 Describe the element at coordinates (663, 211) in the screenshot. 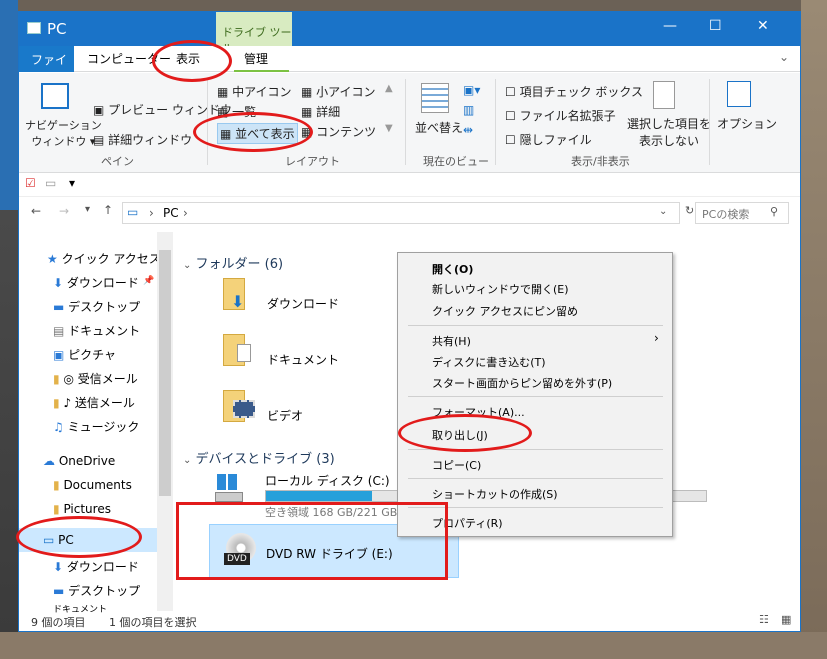

I see `address-dropdown-icon: ⌄` at that location.